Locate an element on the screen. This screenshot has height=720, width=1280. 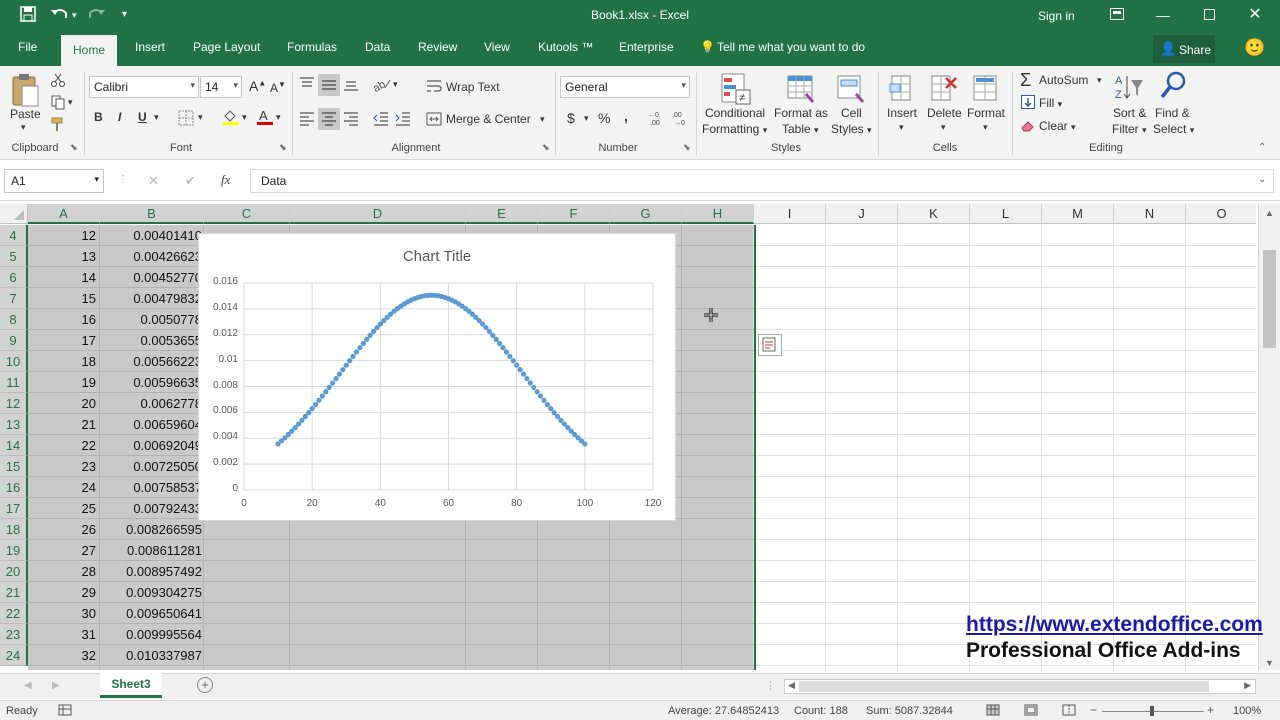
cell-a: 29 is located at coordinates (64, 592).